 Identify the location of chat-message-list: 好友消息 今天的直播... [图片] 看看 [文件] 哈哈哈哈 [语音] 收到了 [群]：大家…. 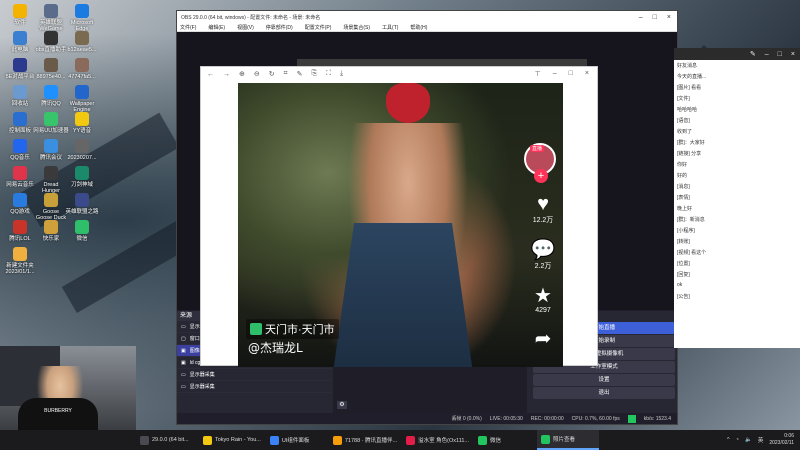
(737, 181).